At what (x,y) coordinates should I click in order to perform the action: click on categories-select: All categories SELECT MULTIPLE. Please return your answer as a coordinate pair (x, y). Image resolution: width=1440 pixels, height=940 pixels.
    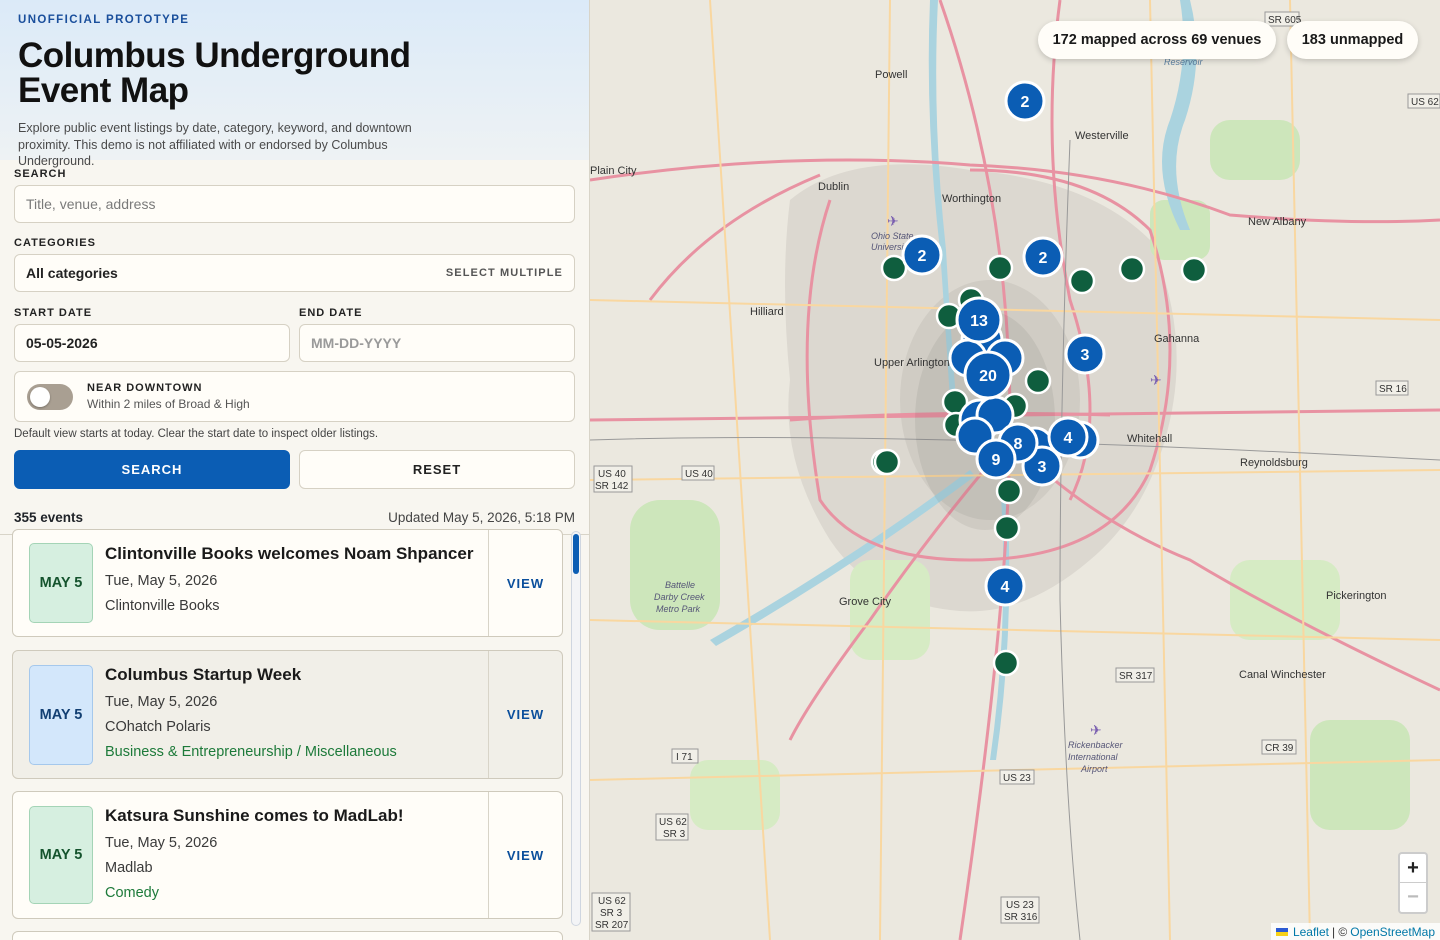
    Looking at the image, I should click on (294, 273).